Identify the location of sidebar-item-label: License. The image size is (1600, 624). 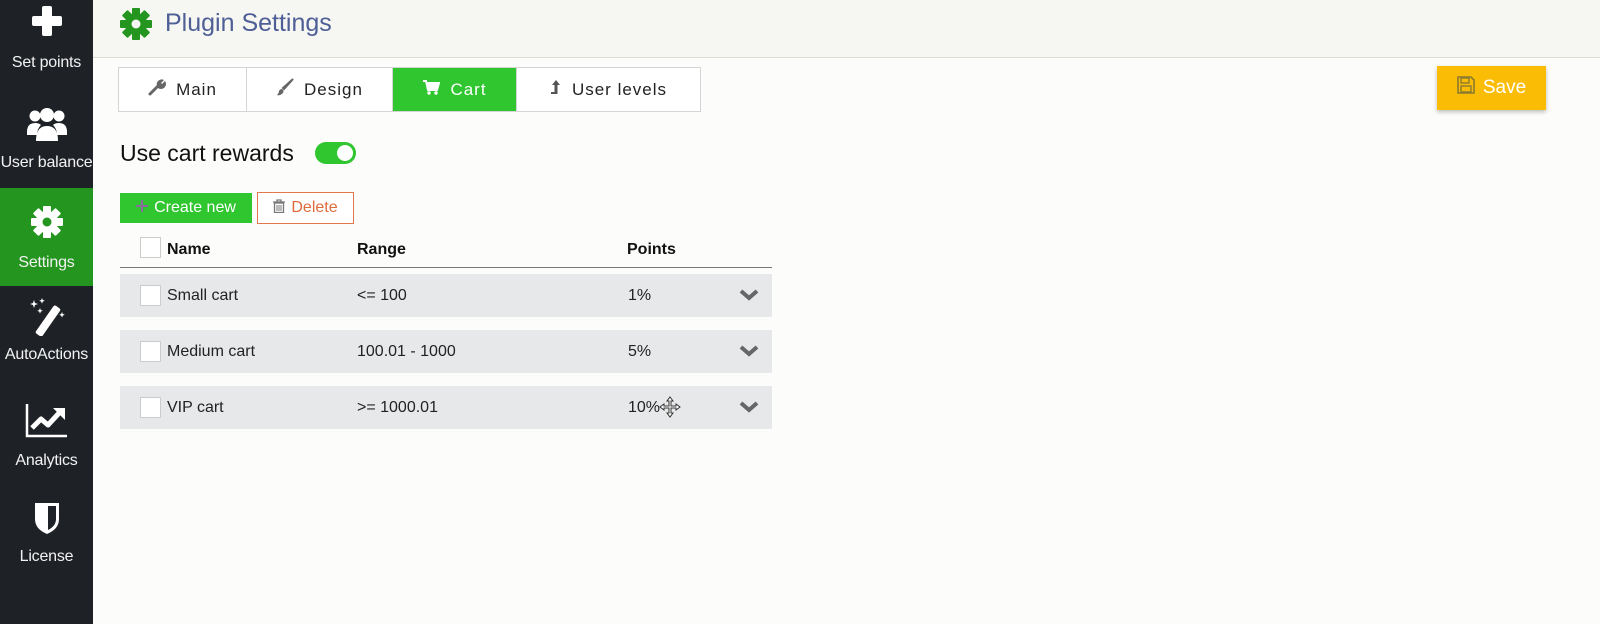
(46, 556).